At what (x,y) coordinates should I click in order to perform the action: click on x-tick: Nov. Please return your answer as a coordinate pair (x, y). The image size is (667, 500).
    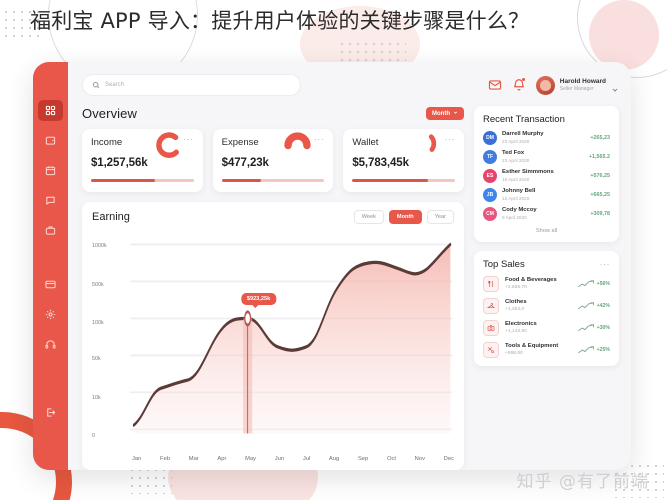
    Looking at the image, I should click on (419, 459).